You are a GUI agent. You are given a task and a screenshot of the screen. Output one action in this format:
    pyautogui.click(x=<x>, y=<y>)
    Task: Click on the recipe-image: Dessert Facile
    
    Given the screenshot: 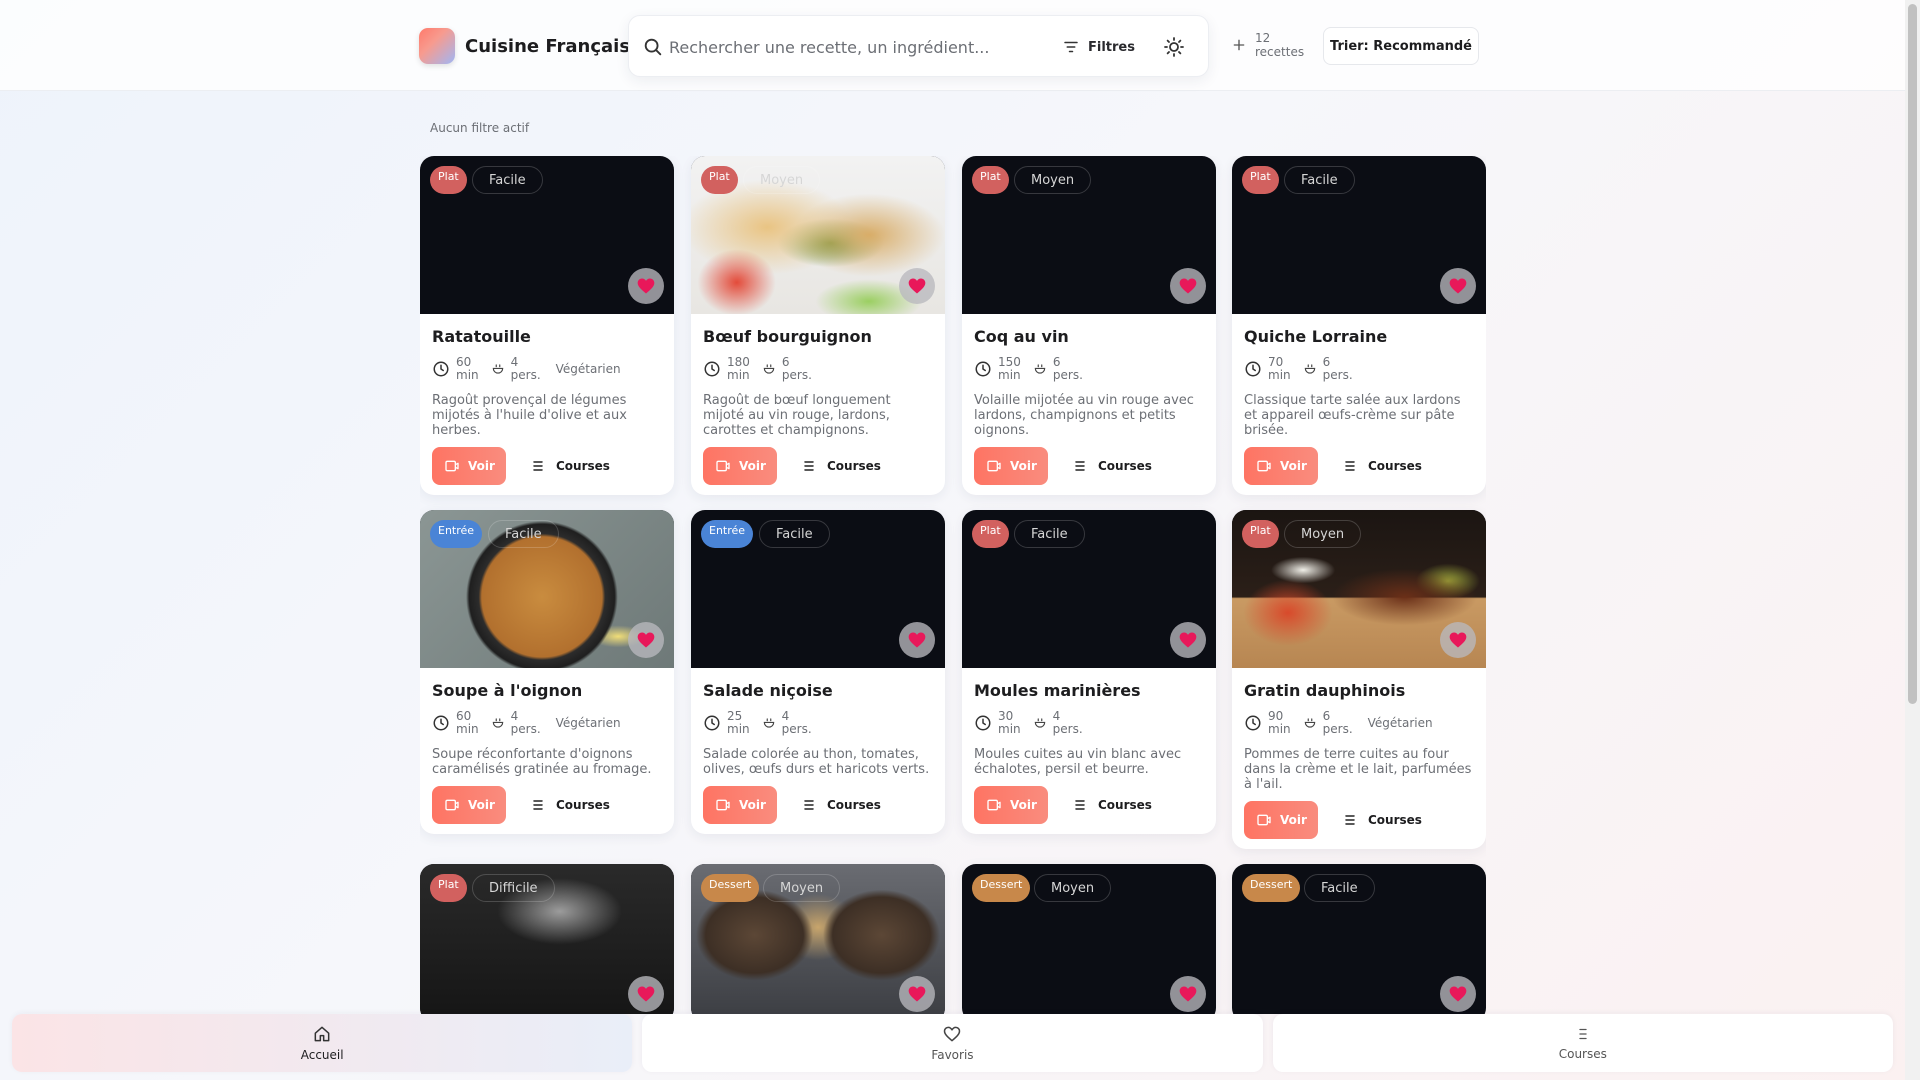 What is the action you would take?
    pyautogui.click(x=1359, y=939)
    